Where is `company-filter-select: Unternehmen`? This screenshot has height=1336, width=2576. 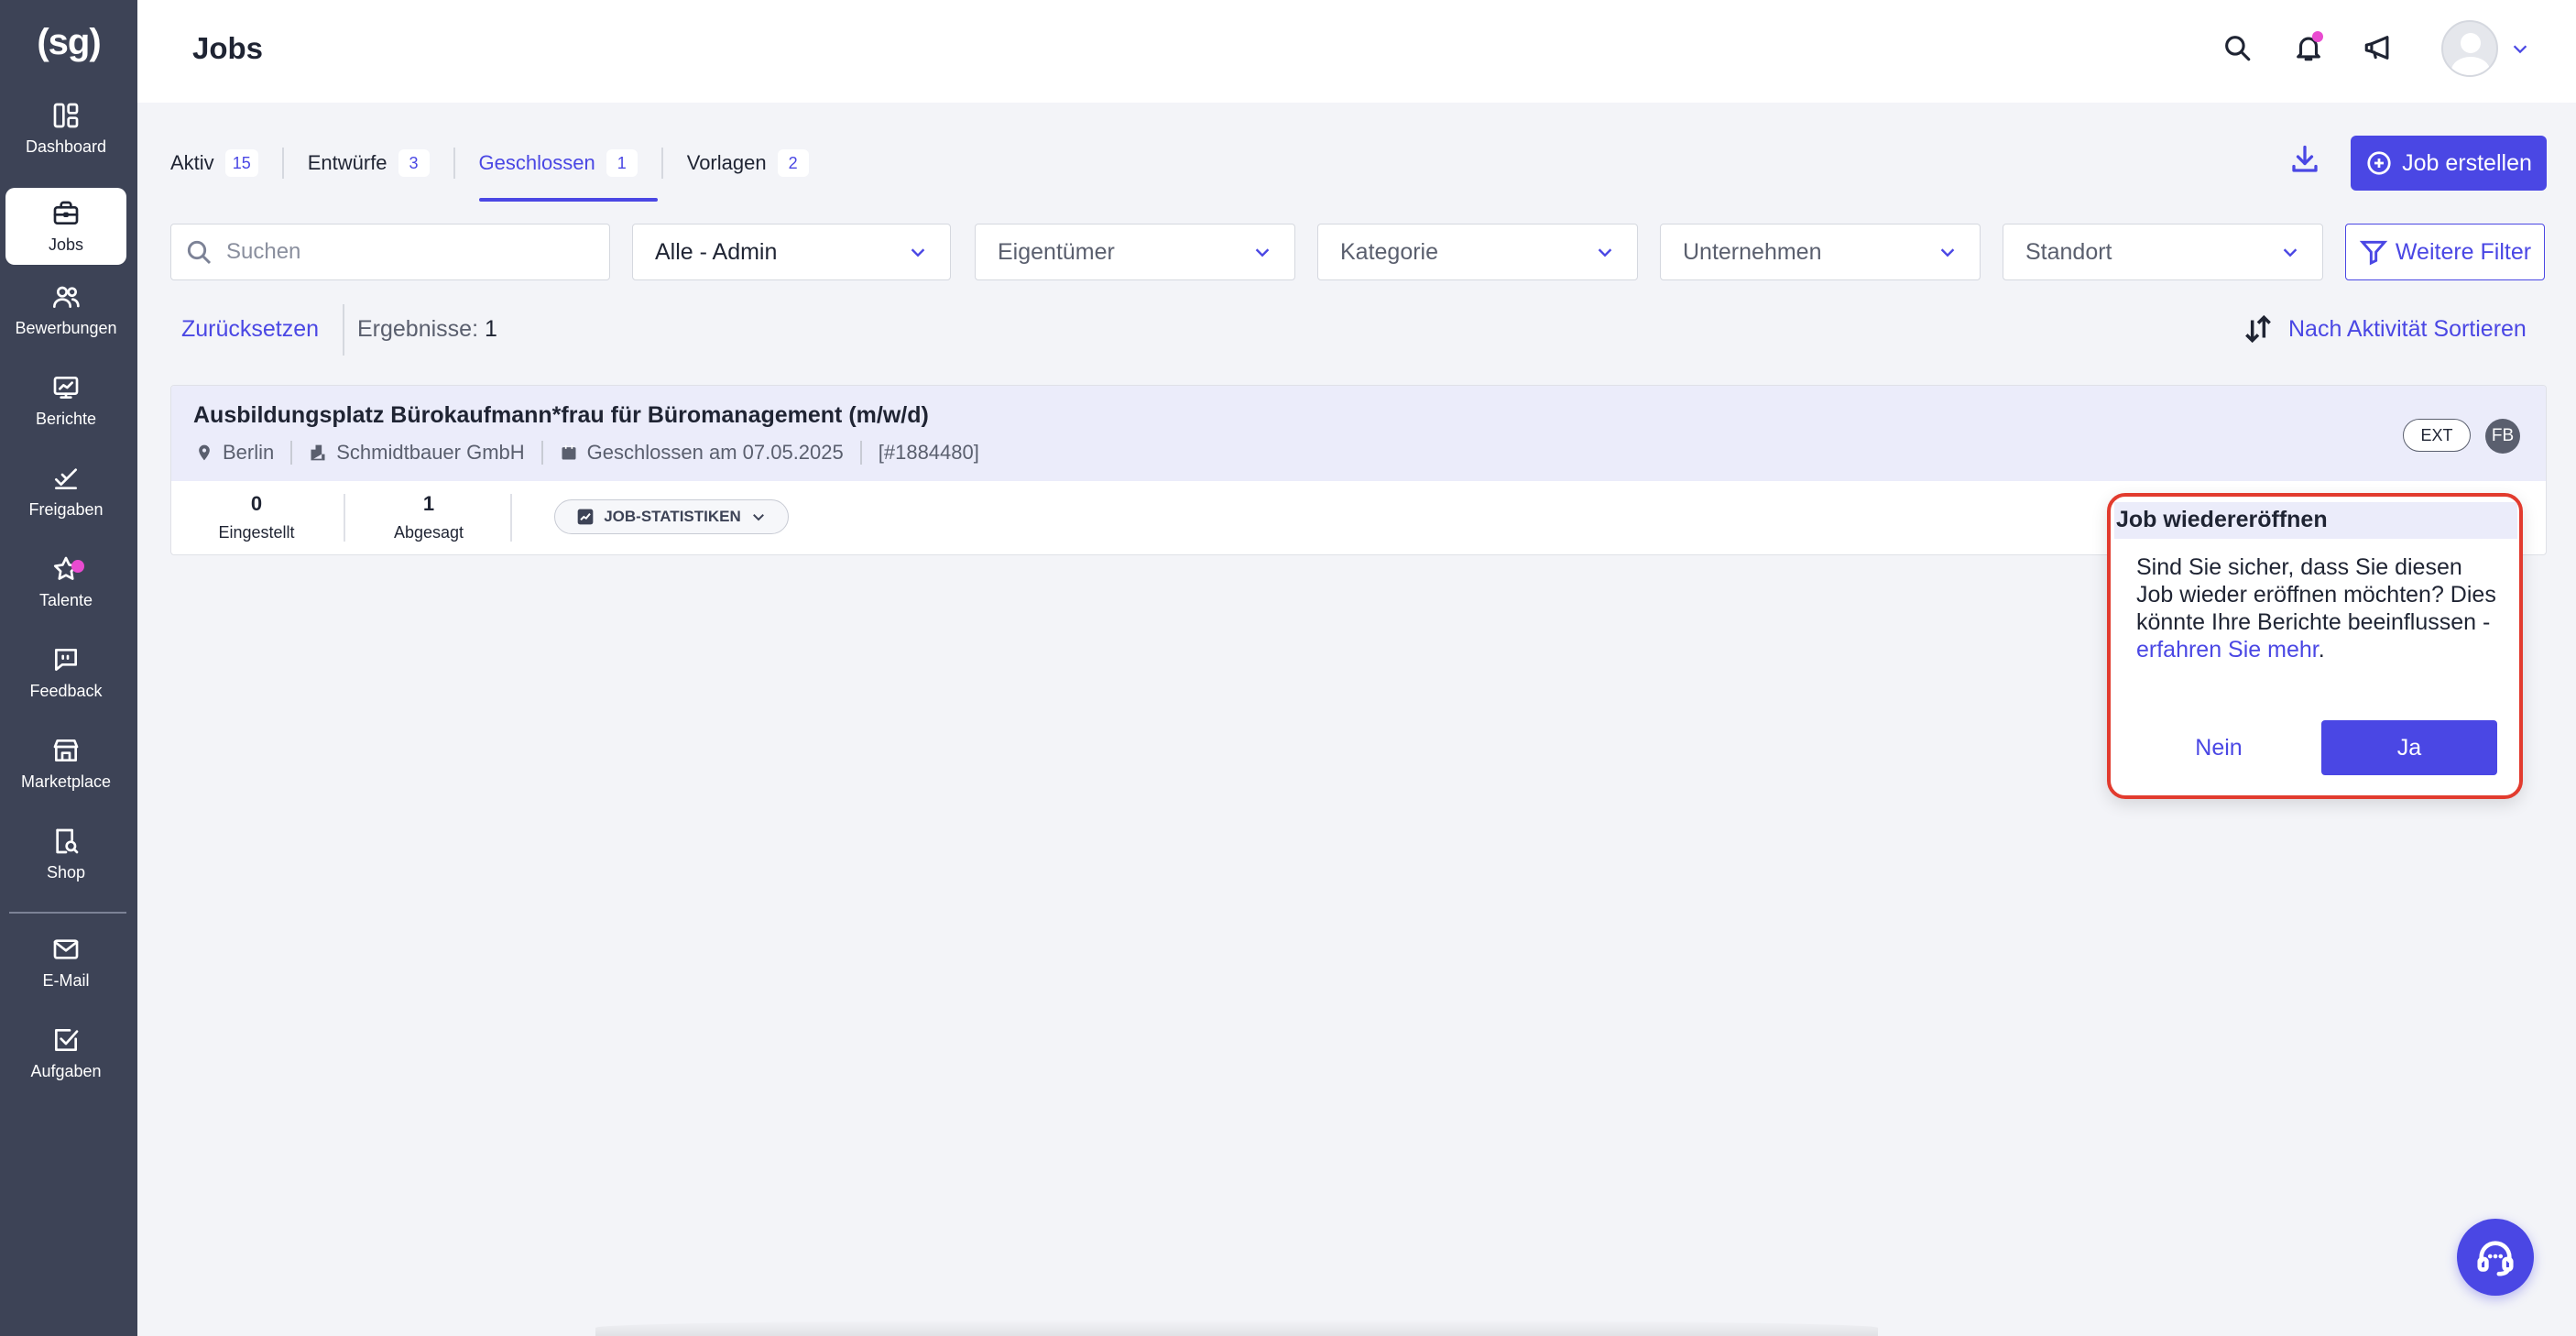 company-filter-select: Unternehmen is located at coordinates (1821, 252).